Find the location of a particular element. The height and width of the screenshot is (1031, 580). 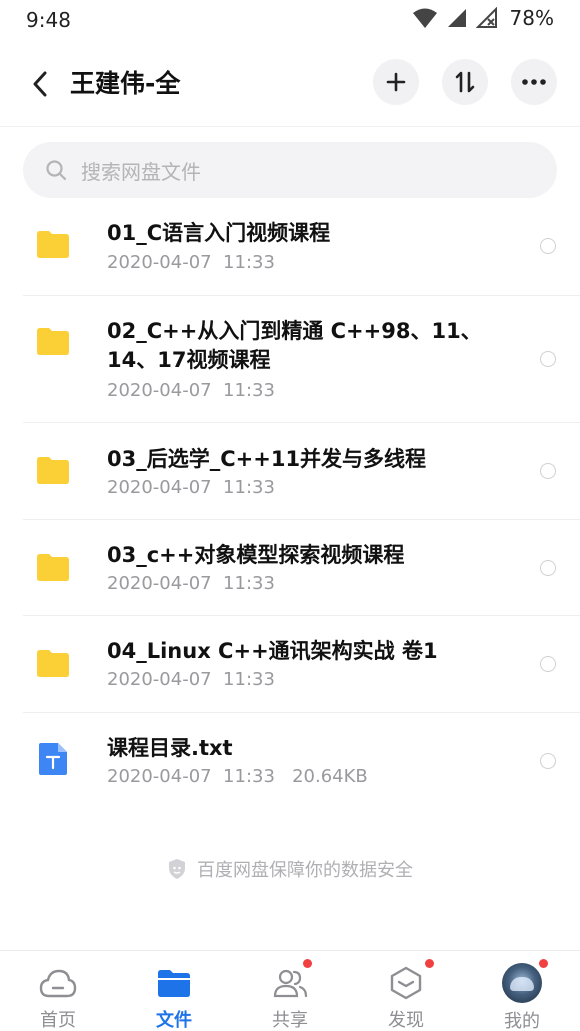

file-name: 03_c++对象模型探索视频课程 is located at coordinates (256, 555).